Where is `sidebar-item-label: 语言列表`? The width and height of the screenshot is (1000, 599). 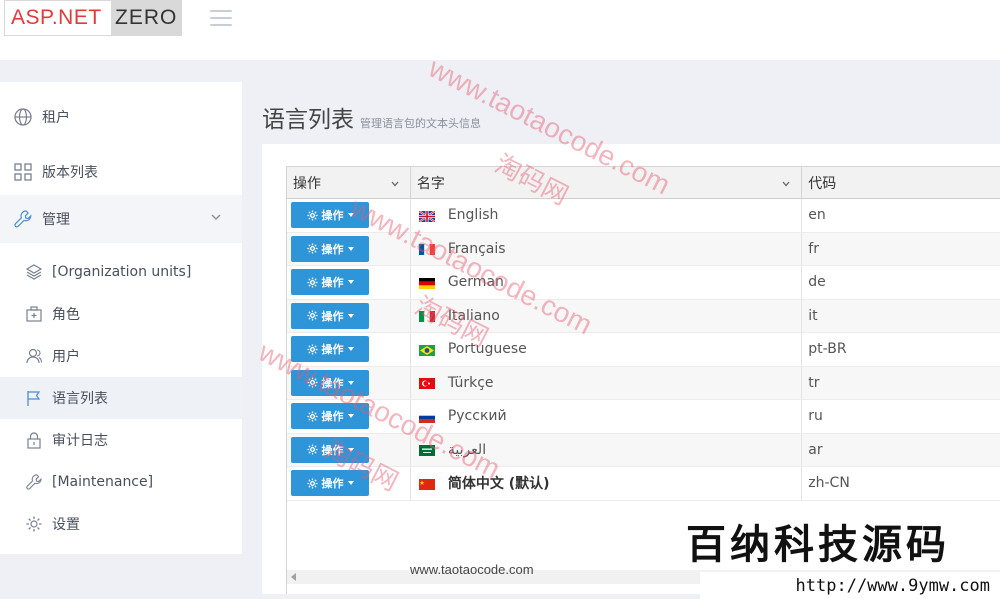 sidebar-item-label: 语言列表 is located at coordinates (80, 399).